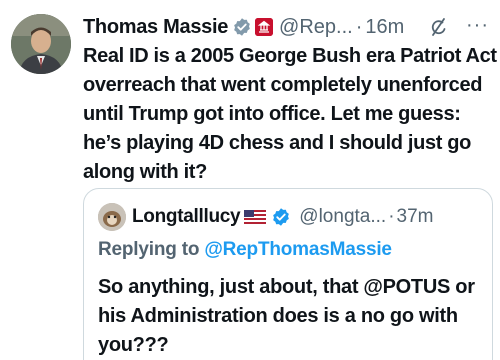  Describe the element at coordinates (477, 25) in the screenshot. I see `more-options-icon: ···` at that location.